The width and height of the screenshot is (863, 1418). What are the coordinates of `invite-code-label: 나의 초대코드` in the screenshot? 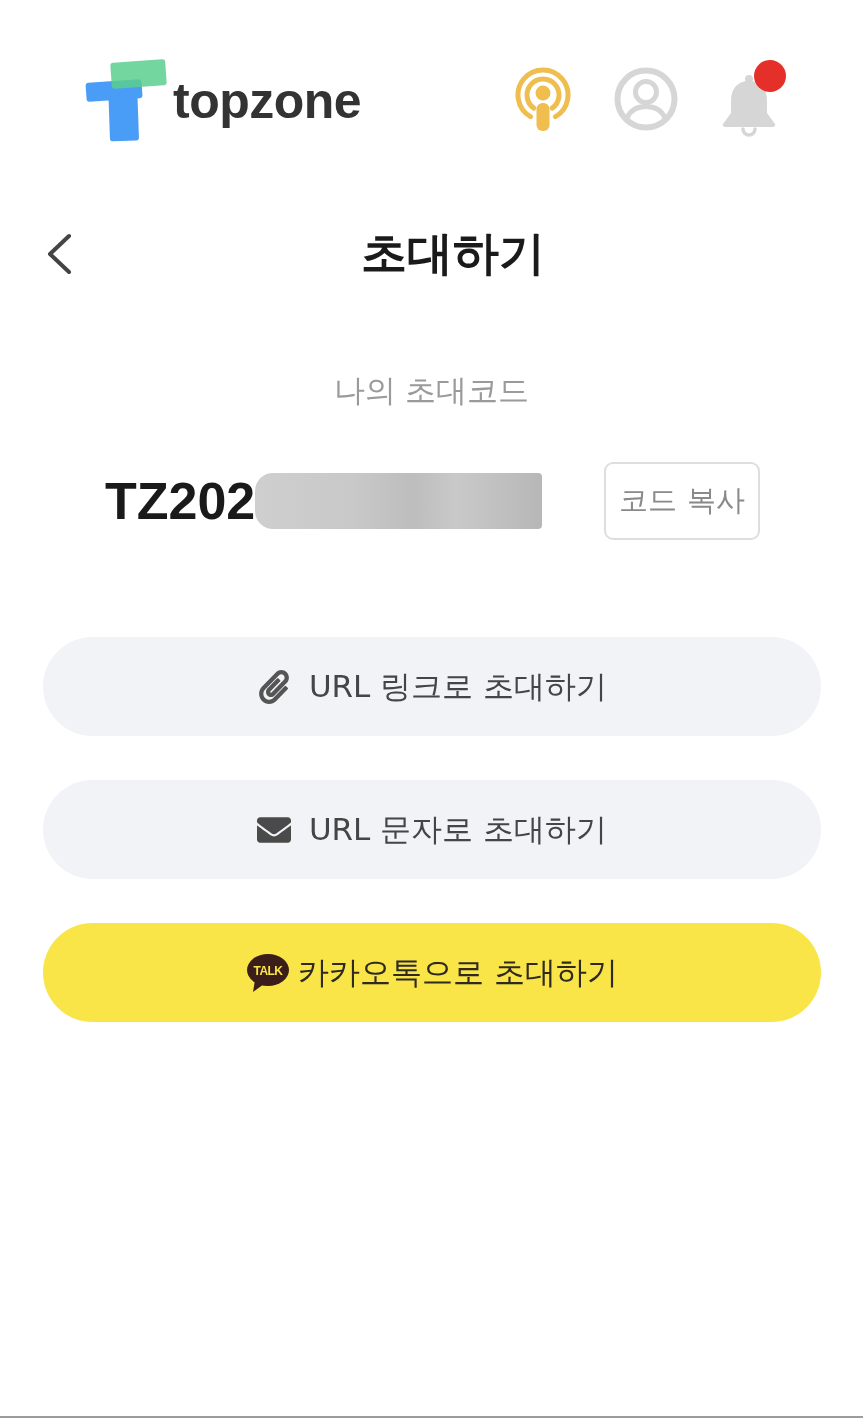 It's located at (431, 391).